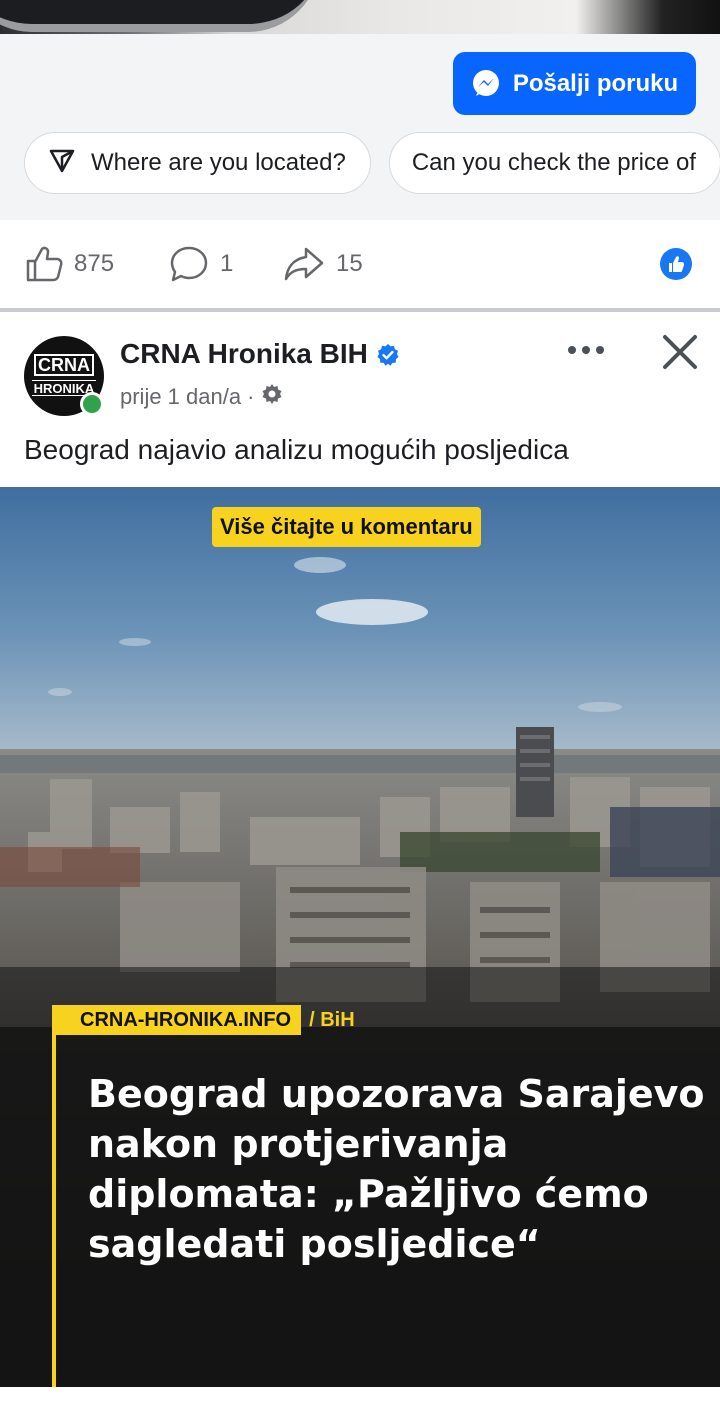  I want to click on chip-check-price: Can you check the price of, so click(554, 163).